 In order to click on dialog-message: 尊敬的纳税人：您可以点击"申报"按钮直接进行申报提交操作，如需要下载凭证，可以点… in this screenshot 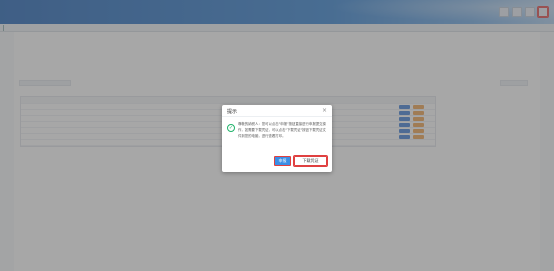, I will do `click(282, 130)`.